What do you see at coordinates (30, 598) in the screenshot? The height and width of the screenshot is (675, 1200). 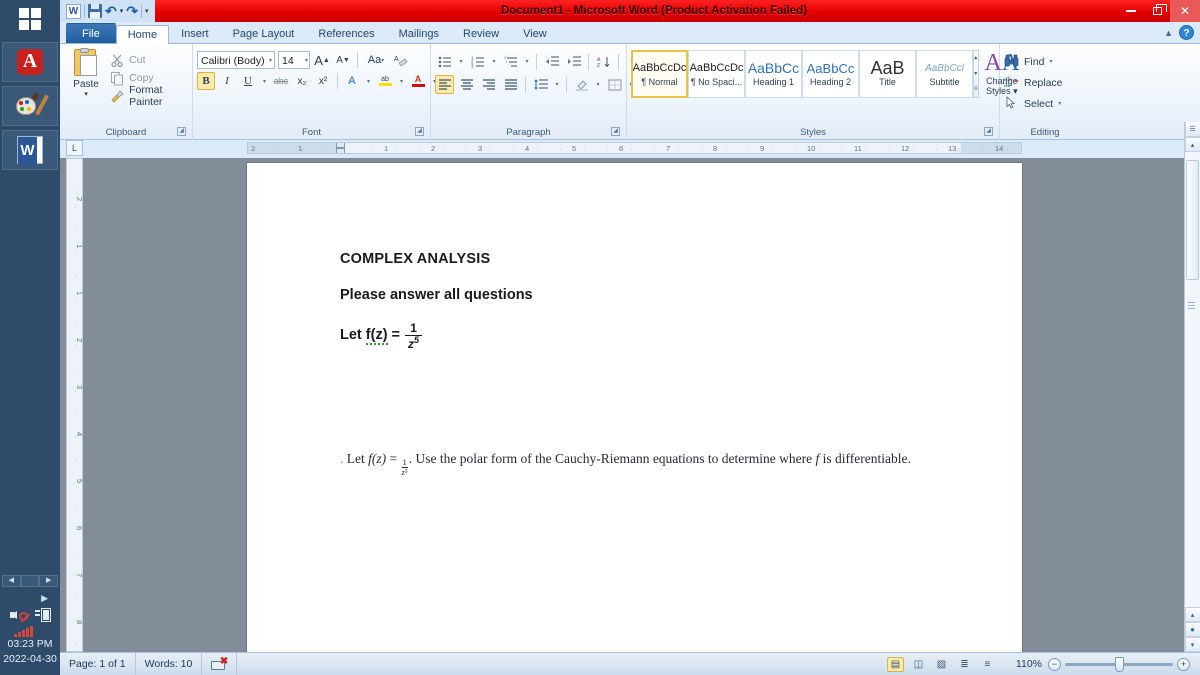 I see `tray-expand-arrow: ▶` at bounding box center [30, 598].